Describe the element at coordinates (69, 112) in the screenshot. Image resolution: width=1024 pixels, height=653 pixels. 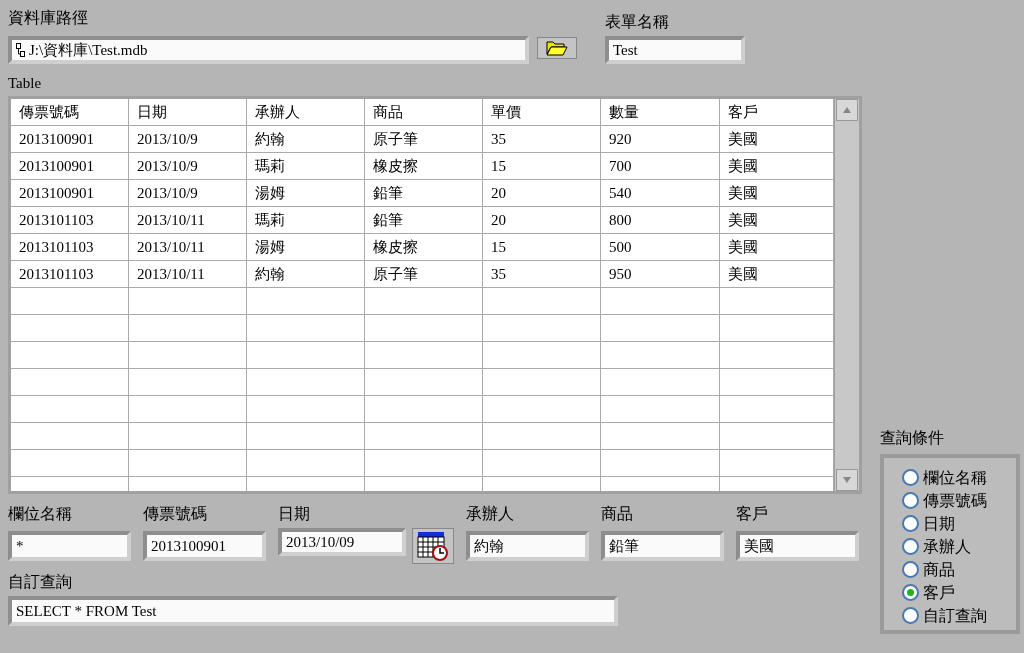
I see `column-header: 傳票號碼` at that location.